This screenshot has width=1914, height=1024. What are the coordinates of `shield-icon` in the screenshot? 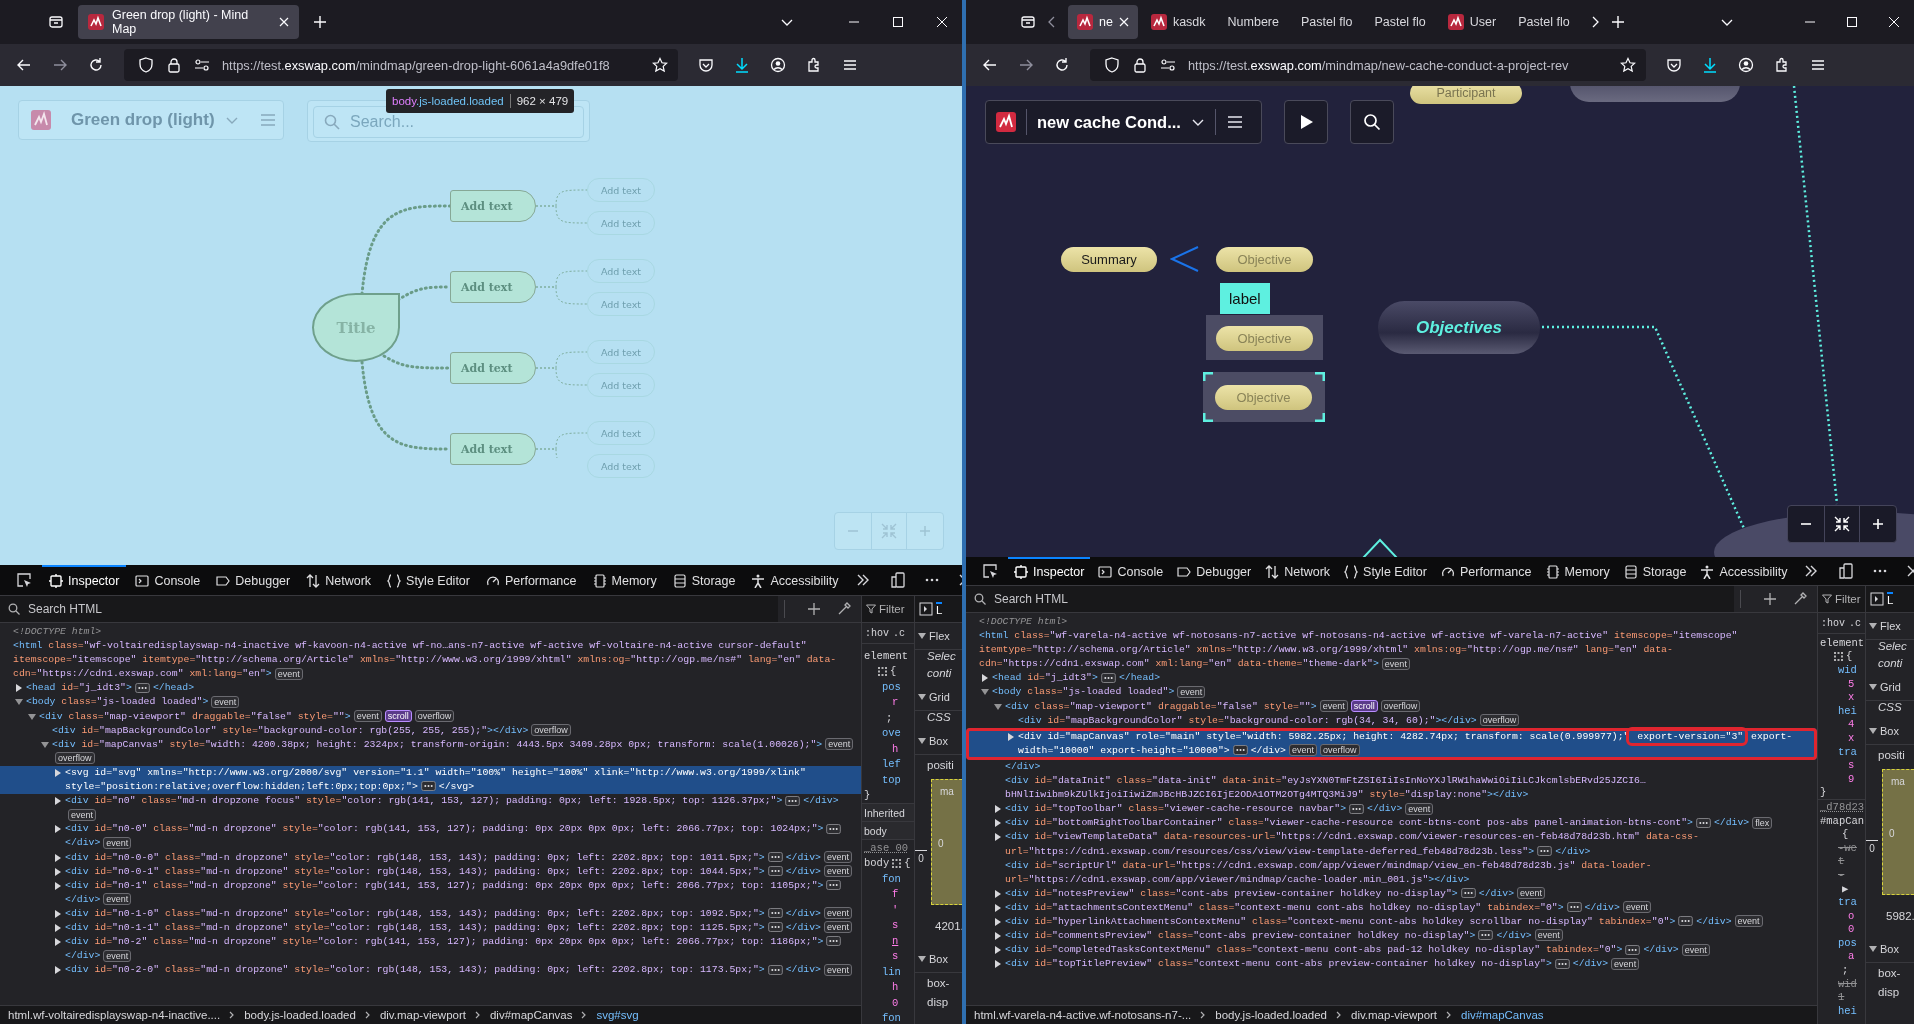 It's located at (1112, 65).